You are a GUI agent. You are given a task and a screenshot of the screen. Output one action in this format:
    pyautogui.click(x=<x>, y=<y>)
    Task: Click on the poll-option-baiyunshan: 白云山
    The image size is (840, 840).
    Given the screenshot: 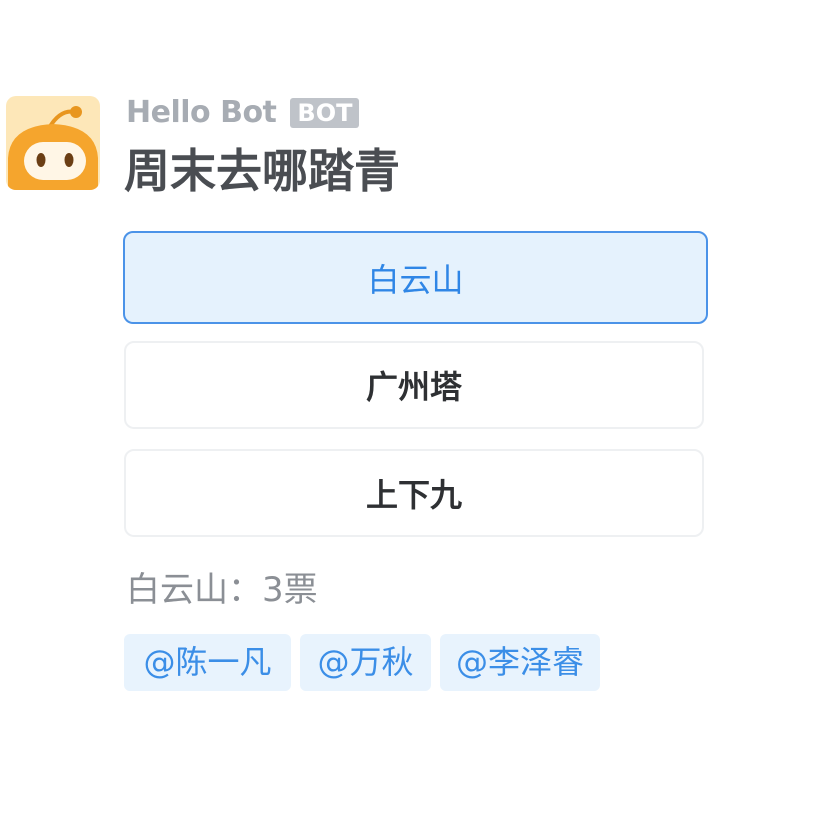 What is the action you would take?
    pyautogui.click(x=415, y=277)
    